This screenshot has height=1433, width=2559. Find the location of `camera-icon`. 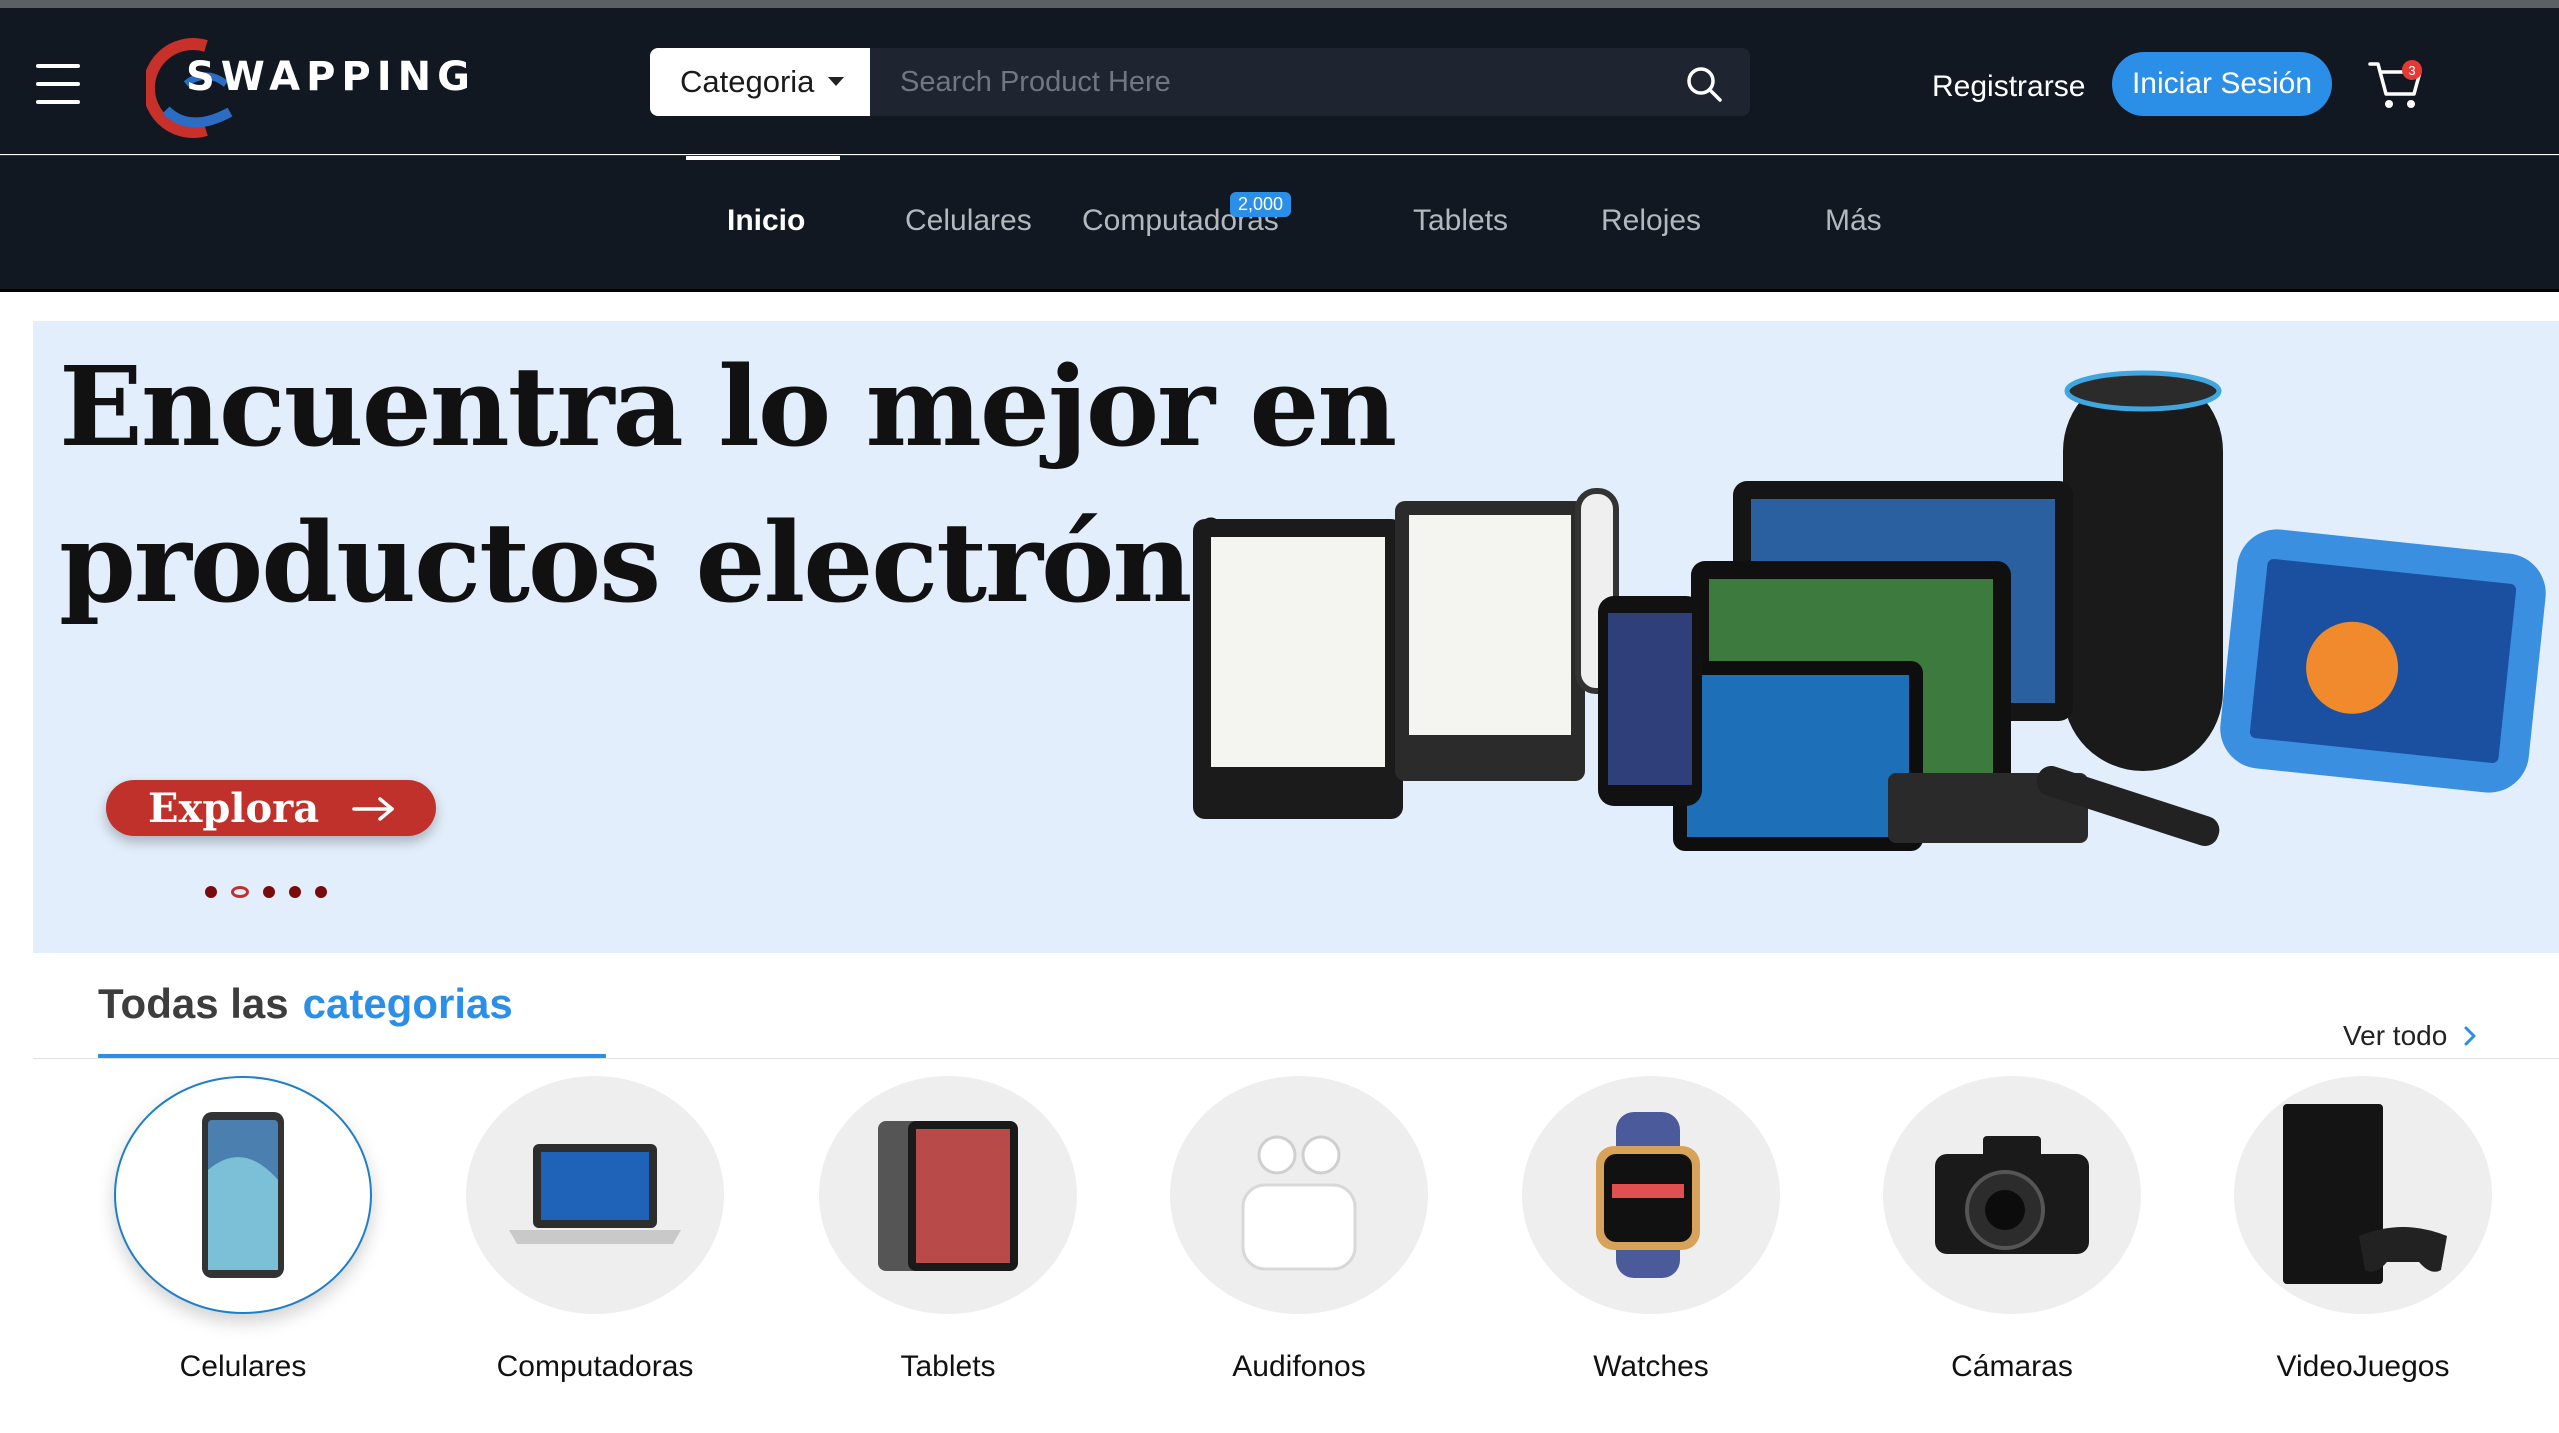

camera-icon is located at coordinates (2012, 1195).